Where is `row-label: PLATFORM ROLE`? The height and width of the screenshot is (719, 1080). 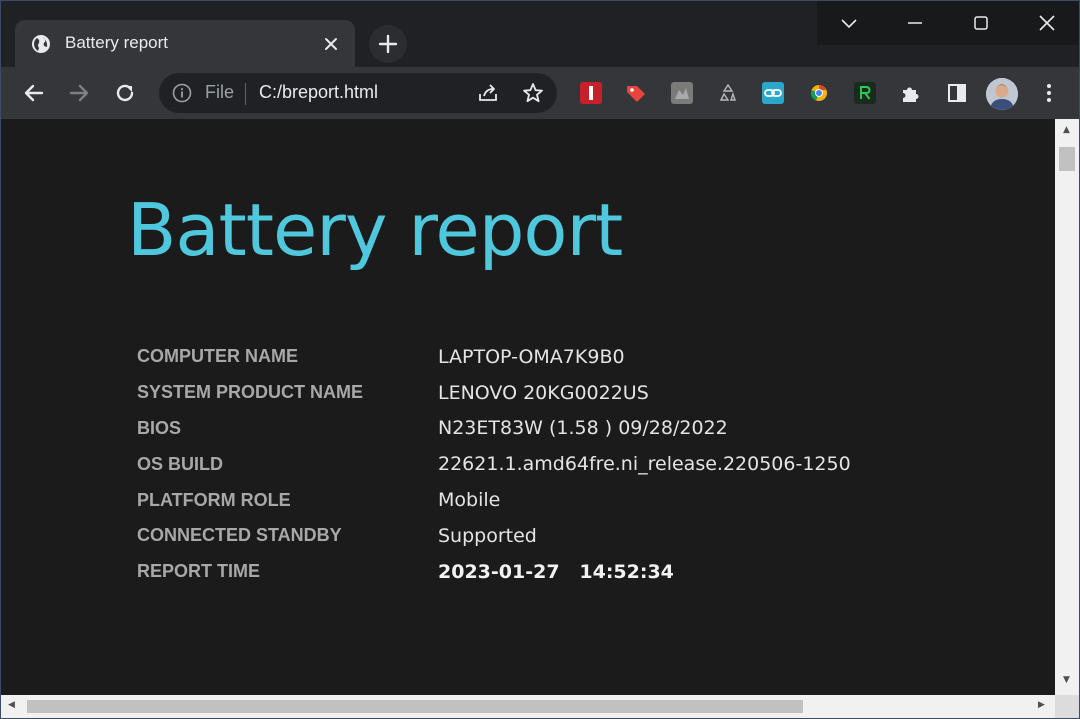 row-label: PLATFORM ROLE is located at coordinates (214, 499).